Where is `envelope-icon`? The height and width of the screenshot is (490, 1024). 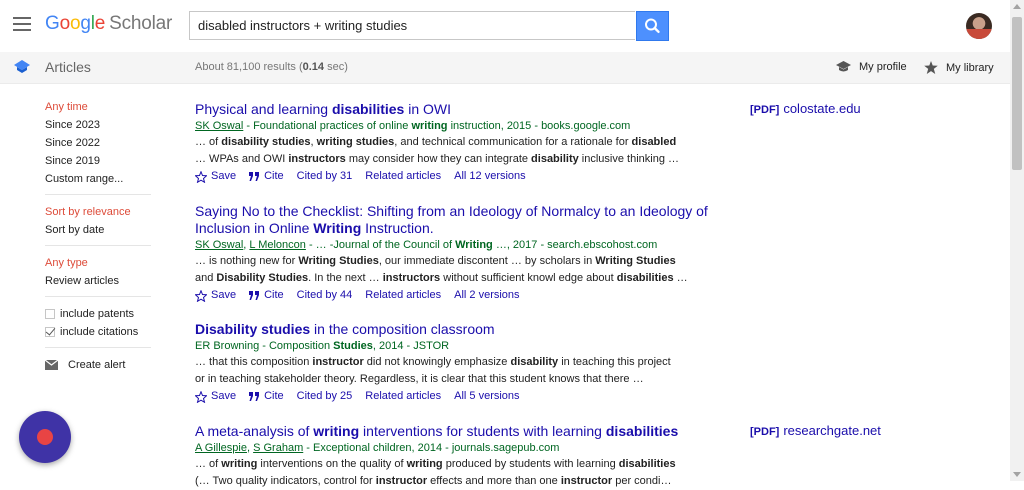 envelope-icon is located at coordinates (51, 365).